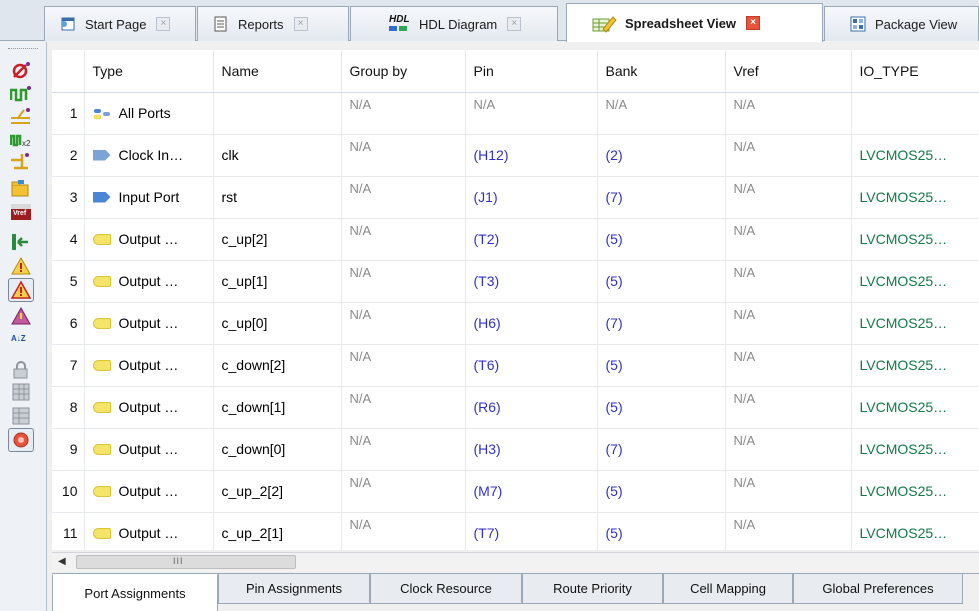 The image size is (979, 611). What do you see at coordinates (531, 71) in the screenshot?
I see `column-header-pin: Pin` at bounding box center [531, 71].